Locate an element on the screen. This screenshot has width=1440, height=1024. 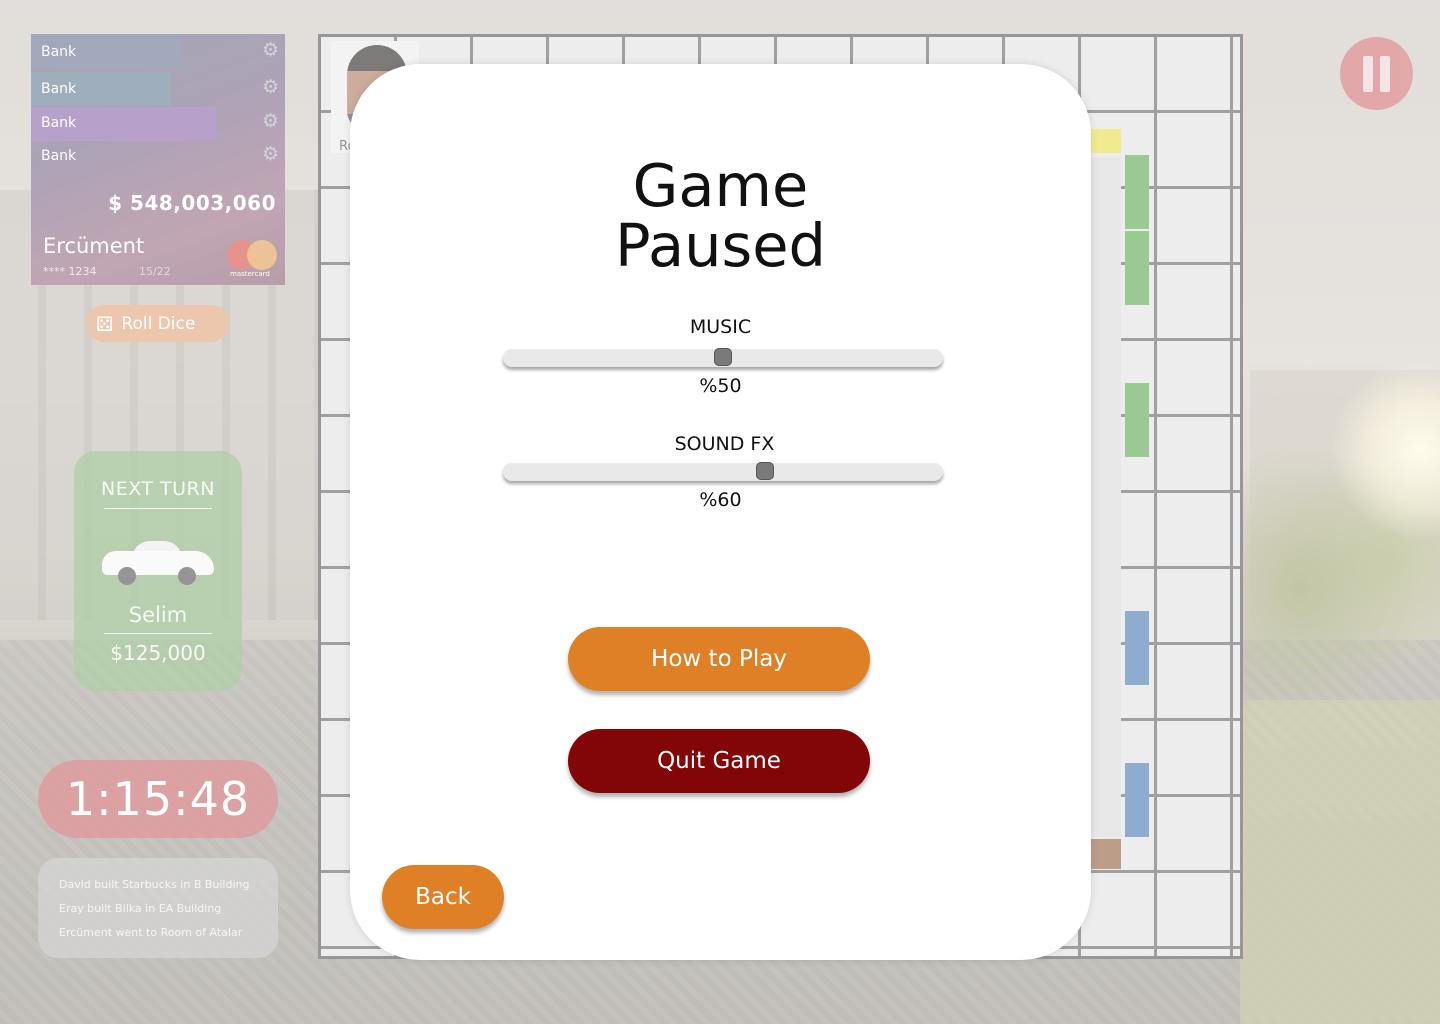
music-value: %50 is located at coordinates (720, 386).